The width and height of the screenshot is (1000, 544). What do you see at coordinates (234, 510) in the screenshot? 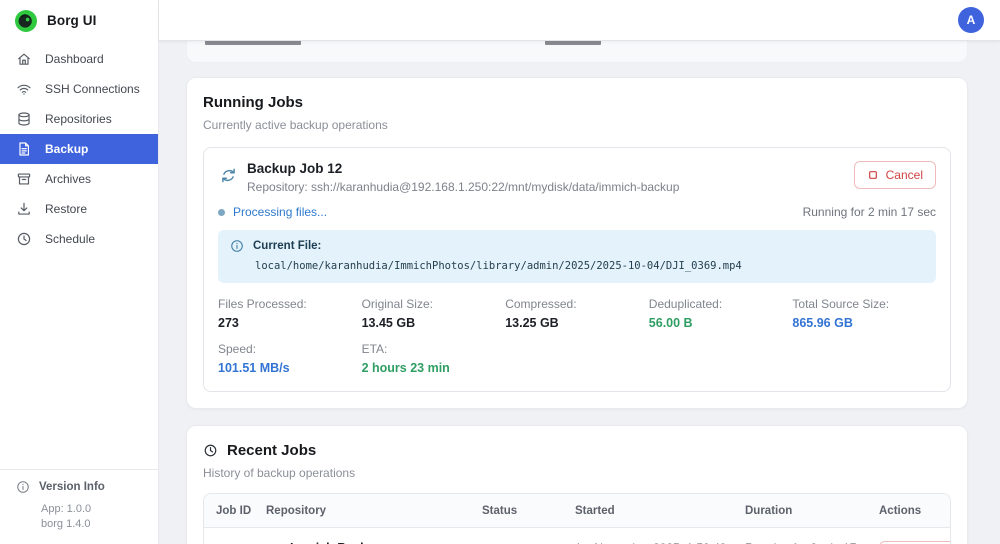
I see `col-header-job-id: Job ID` at bounding box center [234, 510].